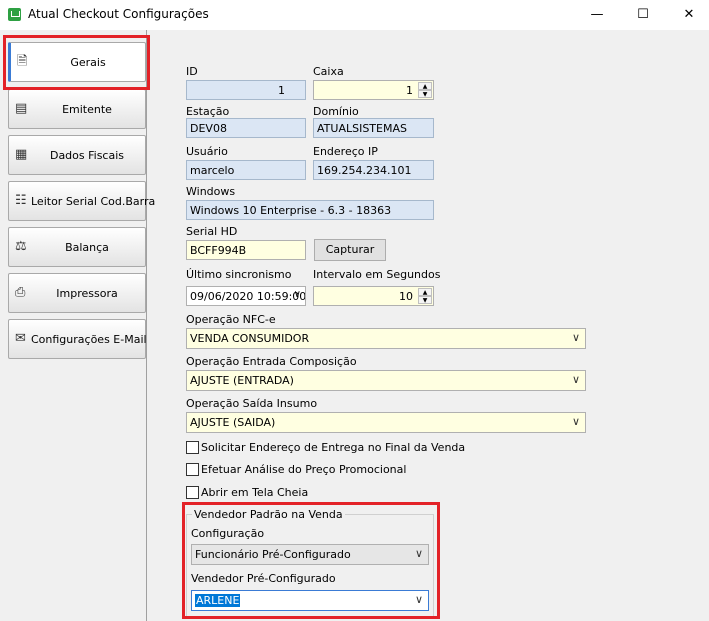 The image size is (709, 621). I want to click on operacao-saida-value: AJUSTE (SAIDA), so click(233, 422).